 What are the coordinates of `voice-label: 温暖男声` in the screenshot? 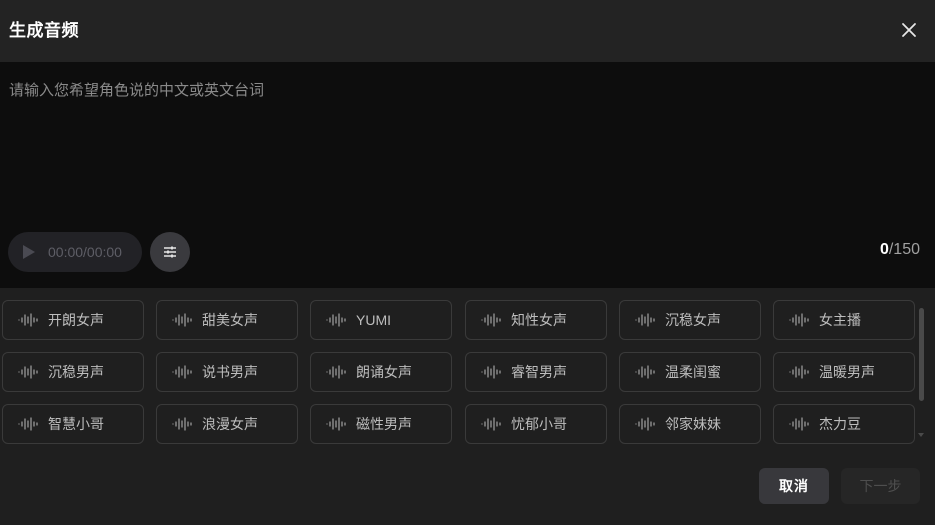 It's located at (847, 372).